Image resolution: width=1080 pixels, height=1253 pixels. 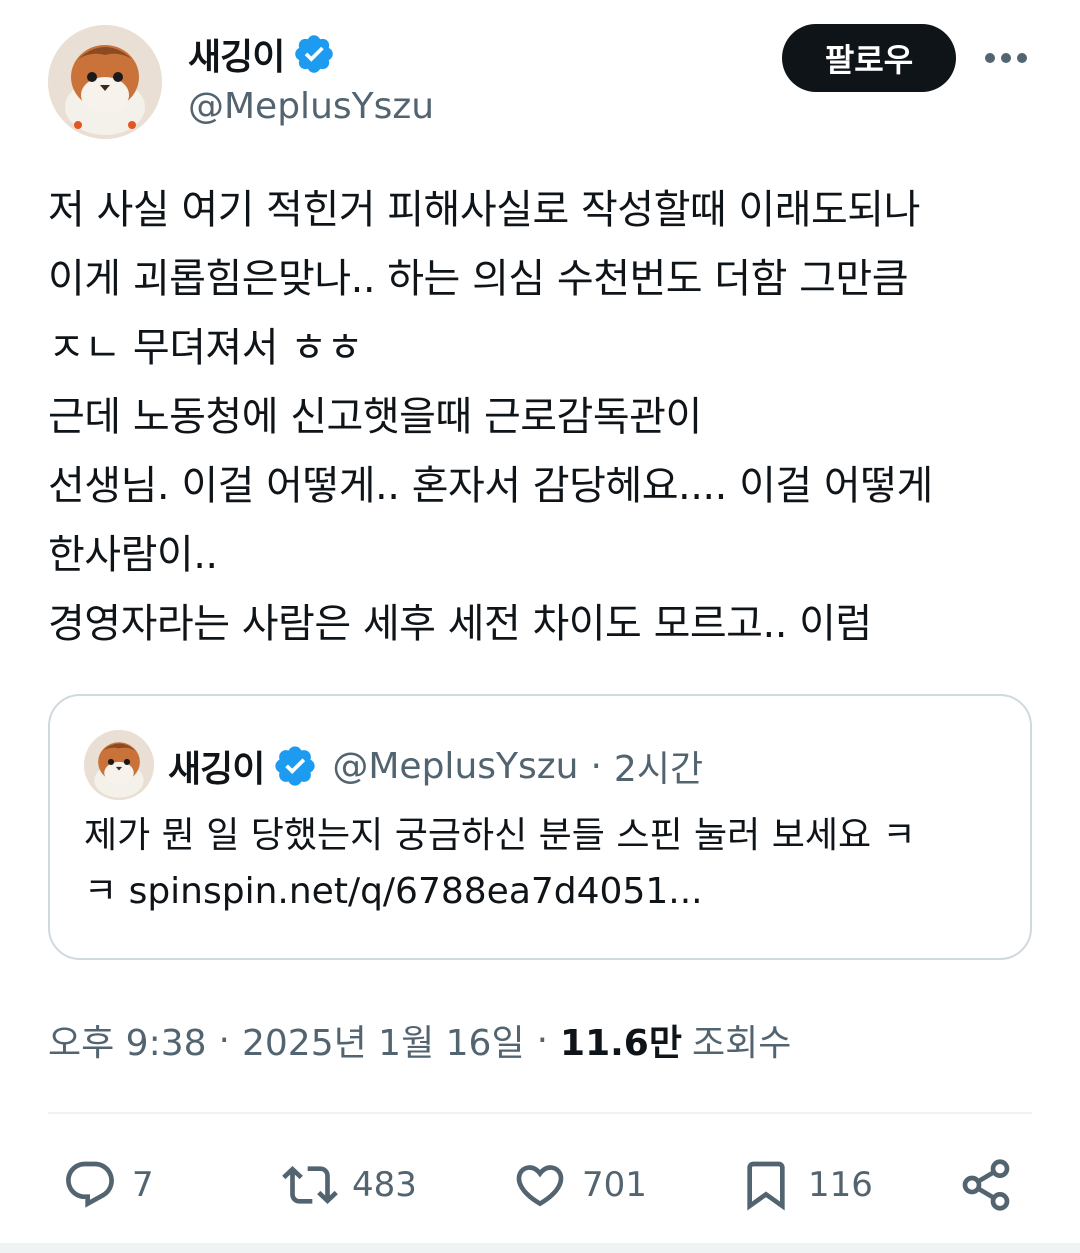 I want to click on tweet-text-line: 한사람이.., so click(x=133, y=555).